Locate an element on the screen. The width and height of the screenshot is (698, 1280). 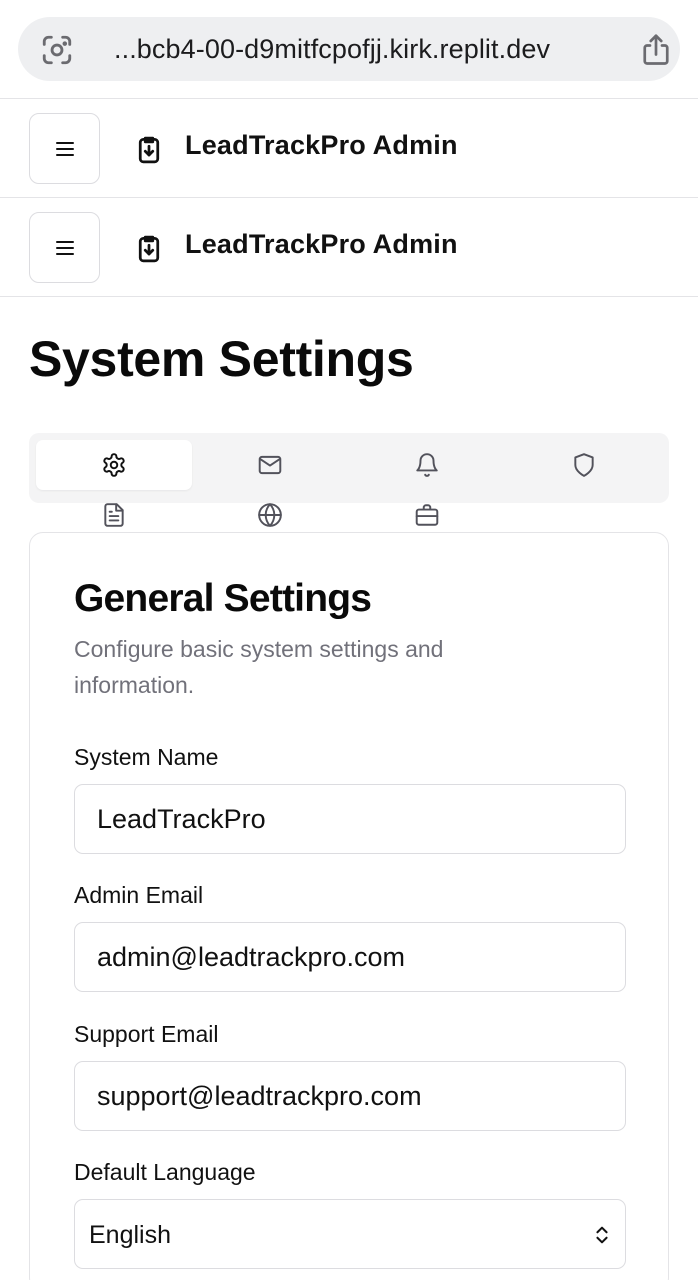
app-header-duplicate: LeadTrackPro Admin is located at coordinates (349, 247).